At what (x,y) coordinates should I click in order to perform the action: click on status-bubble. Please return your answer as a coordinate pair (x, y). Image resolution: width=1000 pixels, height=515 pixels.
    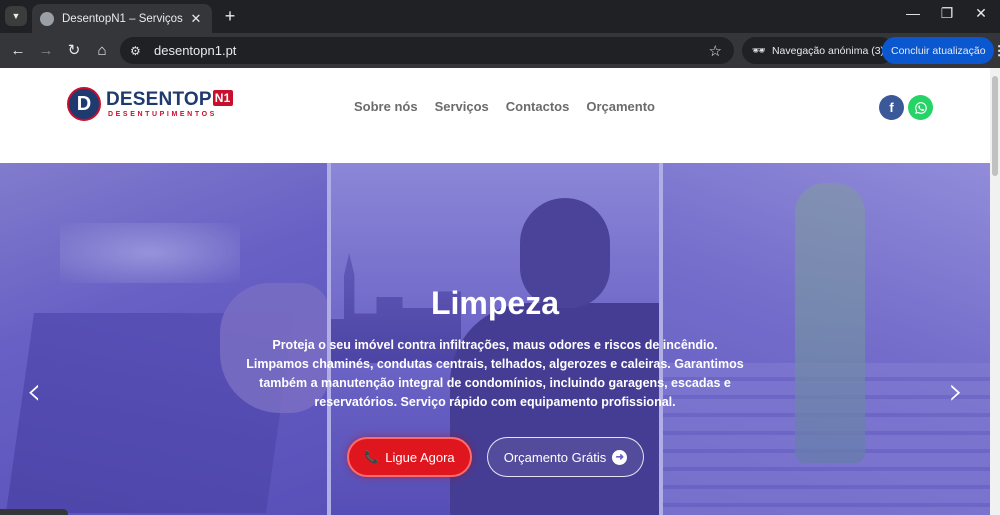
    Looking at the image, I should click on (34, 512).